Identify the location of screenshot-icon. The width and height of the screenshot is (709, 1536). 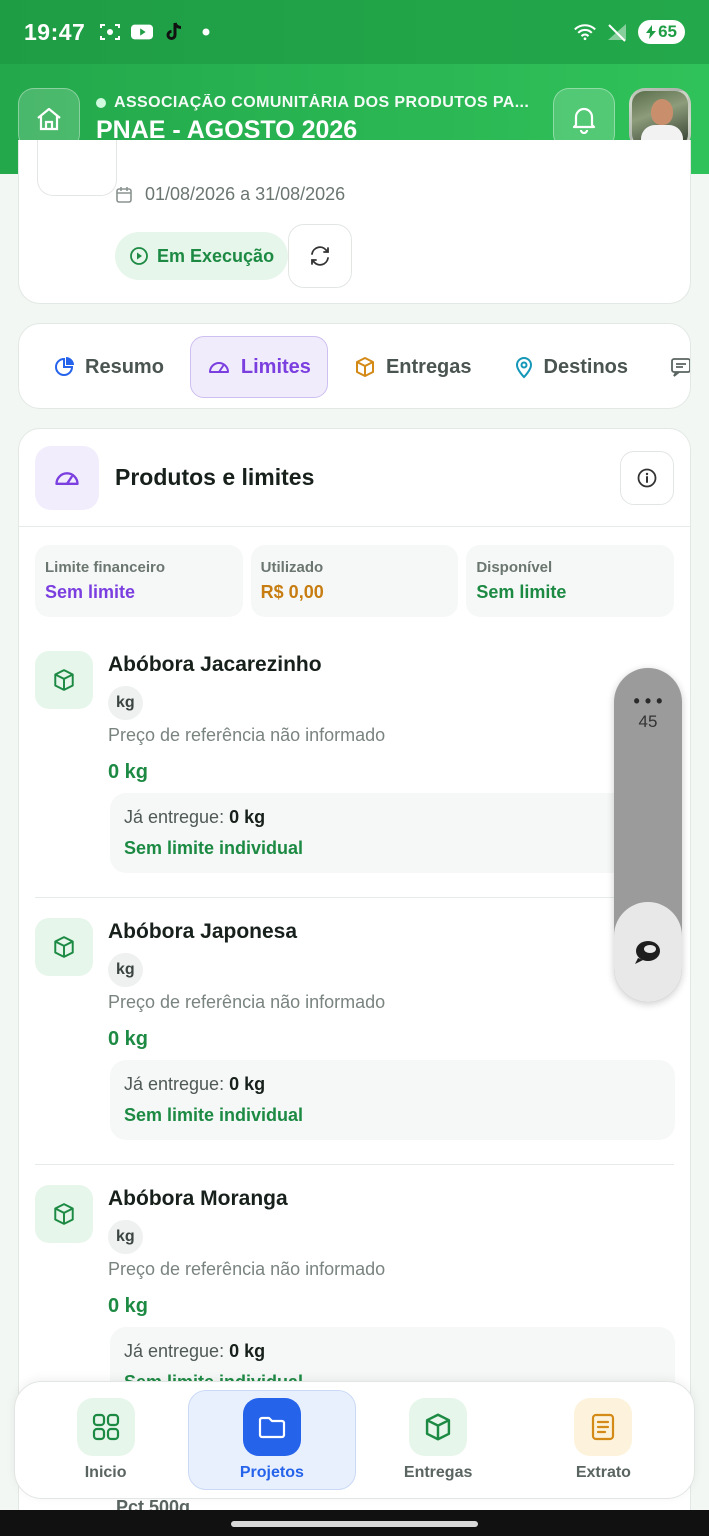
(110, 32).